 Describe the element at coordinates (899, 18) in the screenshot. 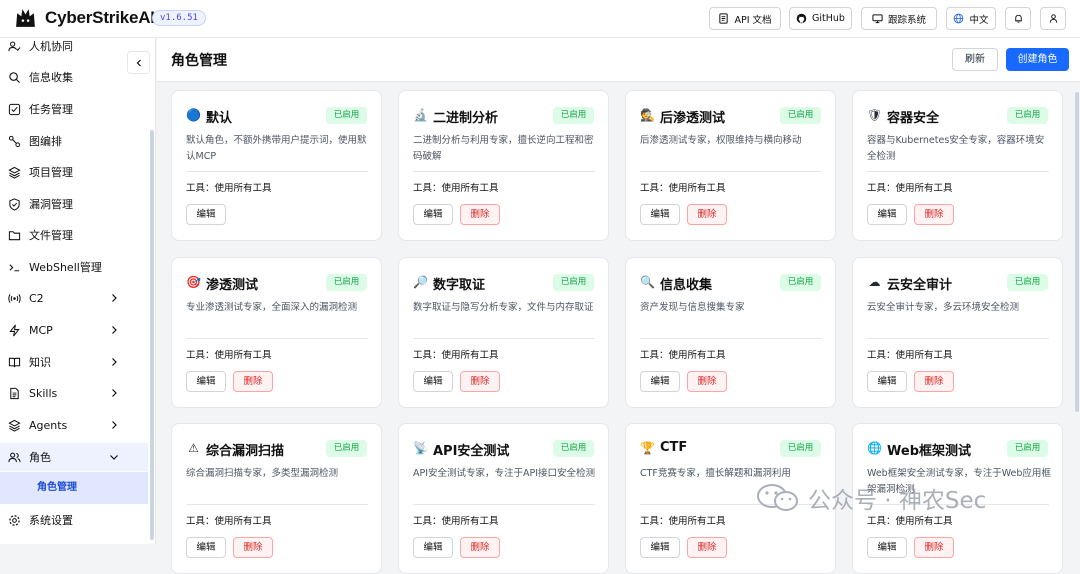

I see `tracking-button: 跟踪系统` at that location.